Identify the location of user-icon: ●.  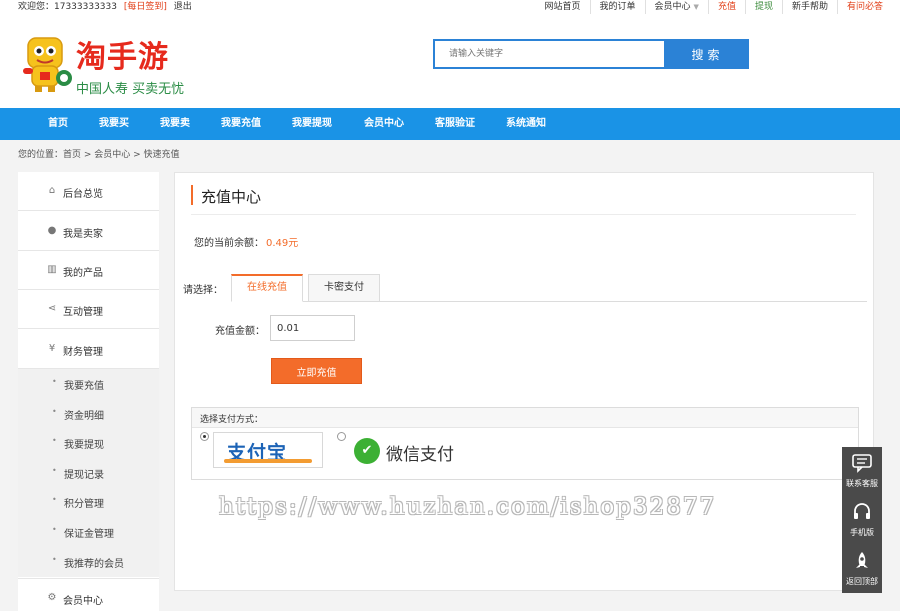
(52, 230).